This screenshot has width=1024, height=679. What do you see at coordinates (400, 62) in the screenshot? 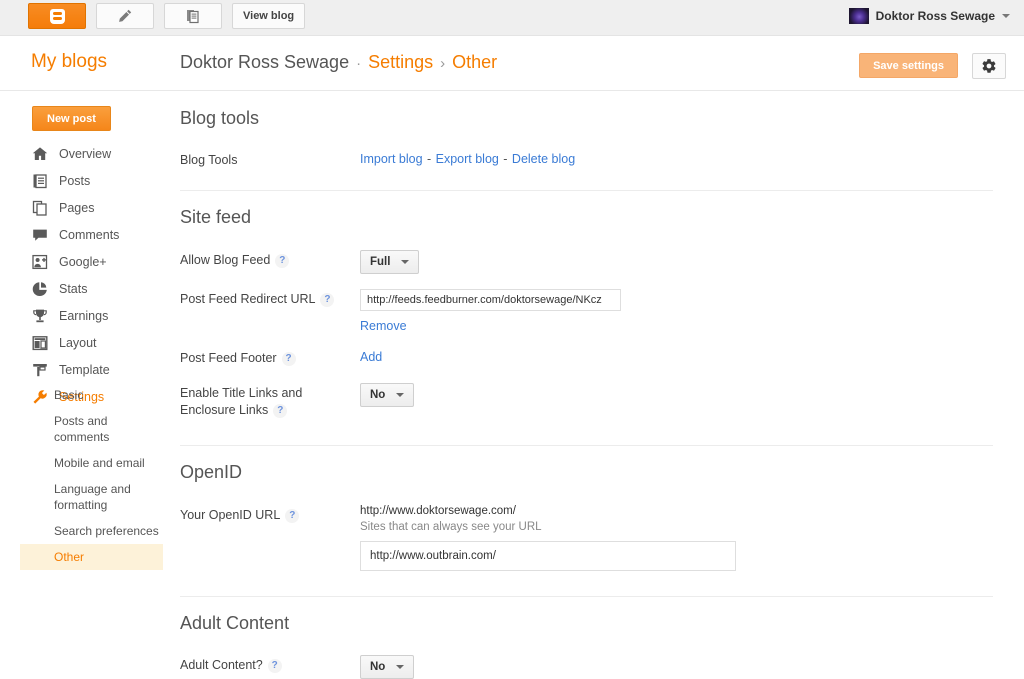
I see `breadcrumb-settings-link: Settings` at bounding box center [400, 62].